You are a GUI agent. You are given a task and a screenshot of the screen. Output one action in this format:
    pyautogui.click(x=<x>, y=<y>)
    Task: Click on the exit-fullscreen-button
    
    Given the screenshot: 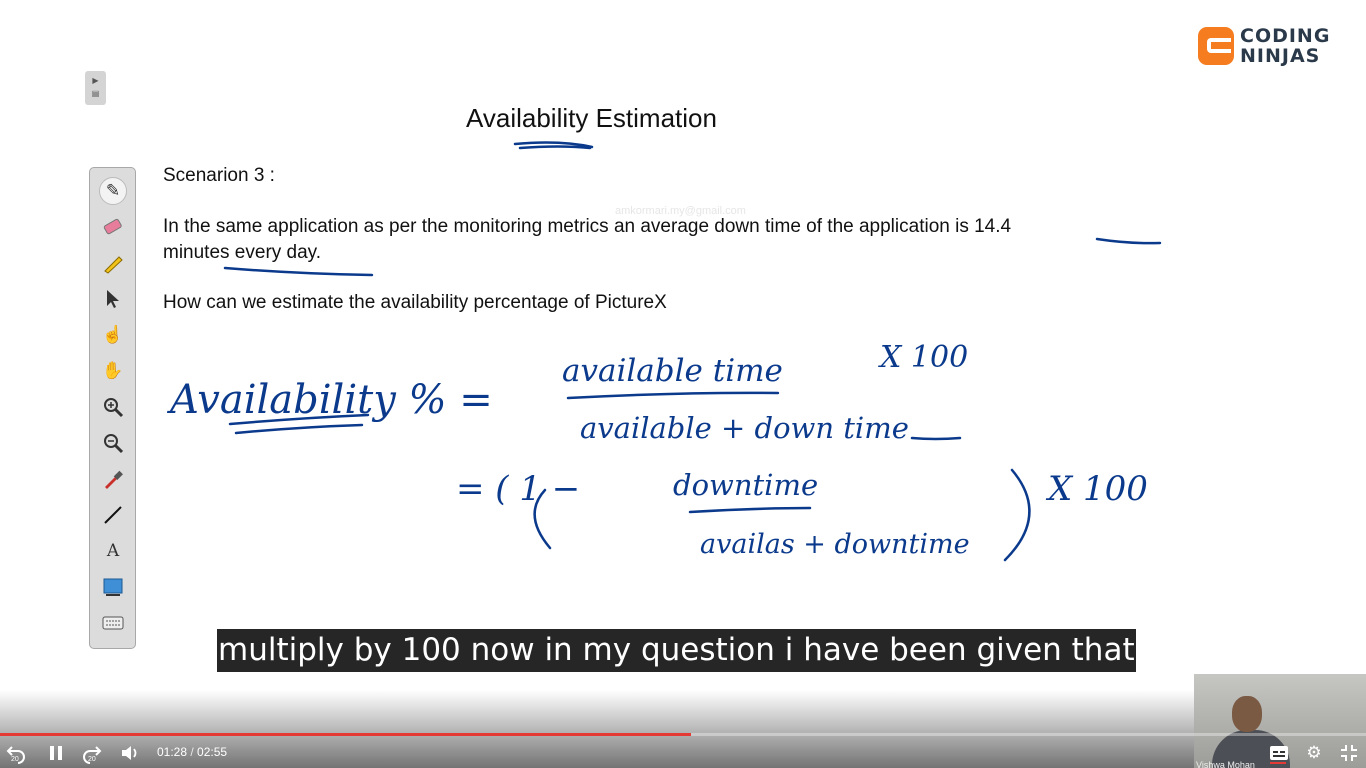 What is the action you would take?
    pyautogui.click(x=1349, y=753)
    